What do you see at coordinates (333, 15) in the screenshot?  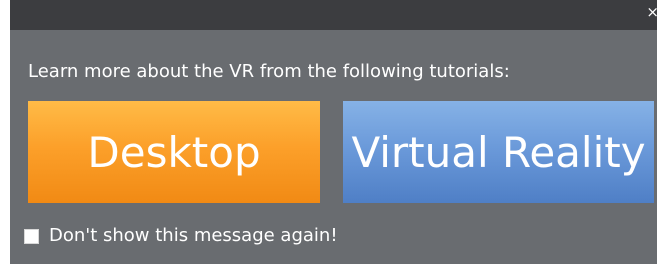 I see `title-bar: ×` at bounding box center [333, 15].